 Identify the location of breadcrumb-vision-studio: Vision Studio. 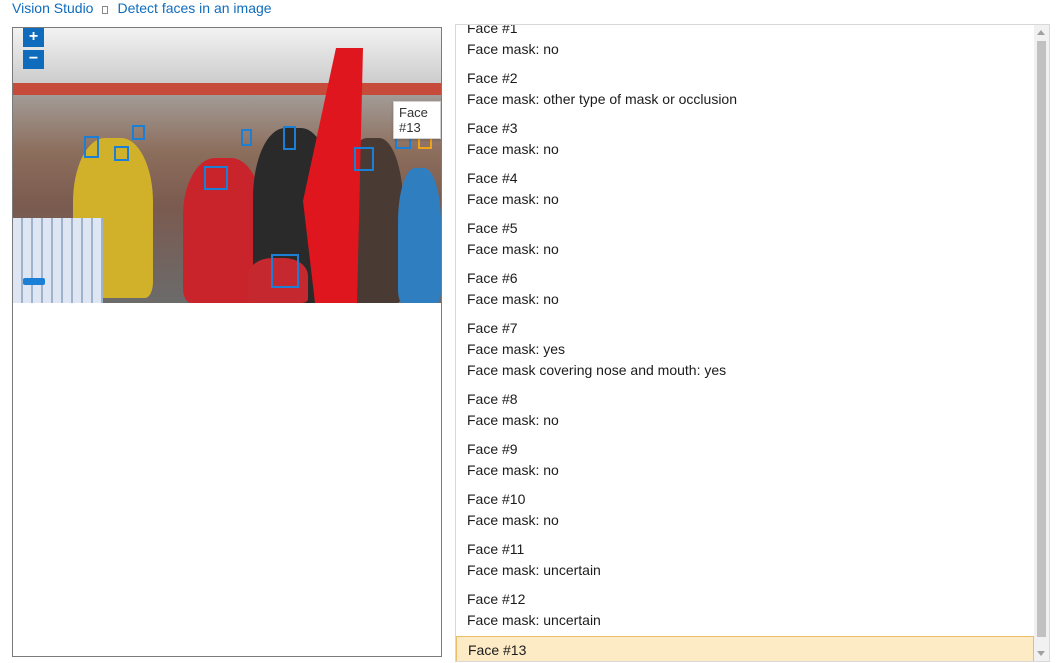
(52, 8).